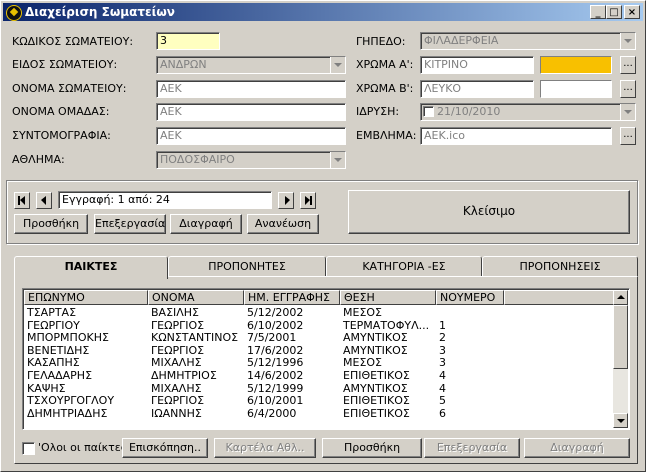 This screenshot has width=646, height=472. Describe the element at coordinates (22, 200) in the screenshot. I see `first-record-button` at that location.